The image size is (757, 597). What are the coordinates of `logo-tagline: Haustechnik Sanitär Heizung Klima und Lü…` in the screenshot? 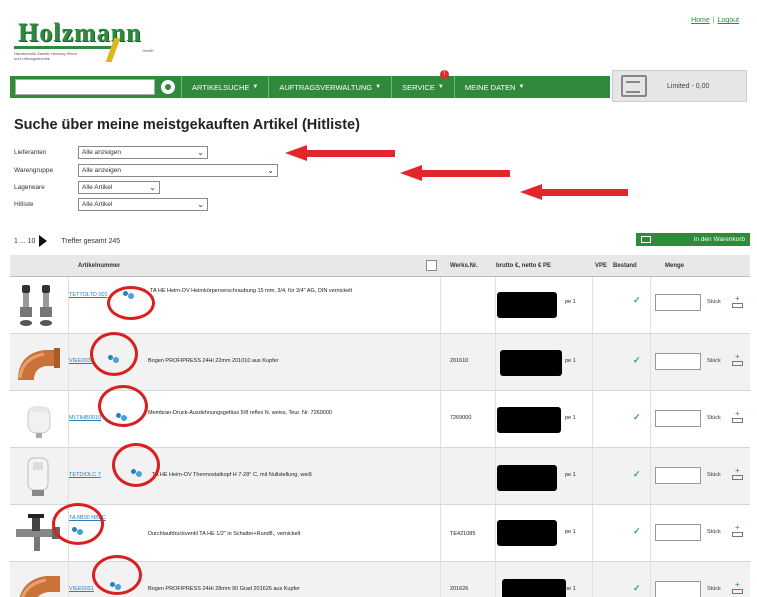 It's located at (45, 56).